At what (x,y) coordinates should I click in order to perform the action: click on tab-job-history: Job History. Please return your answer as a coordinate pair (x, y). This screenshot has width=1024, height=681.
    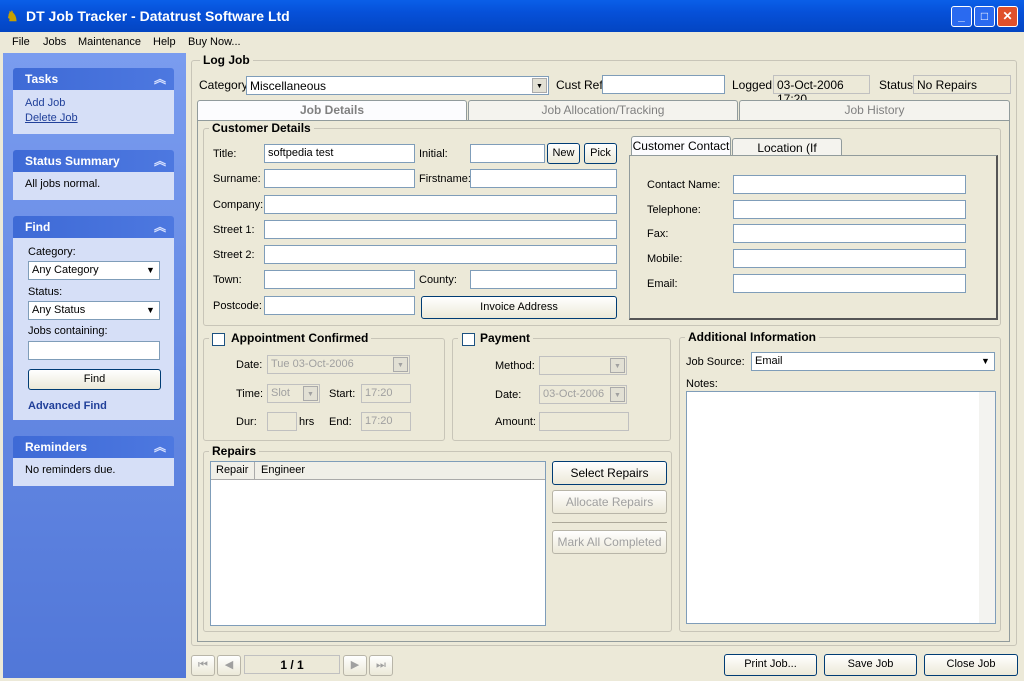
    Looking at the image, I should click on (874, 110).